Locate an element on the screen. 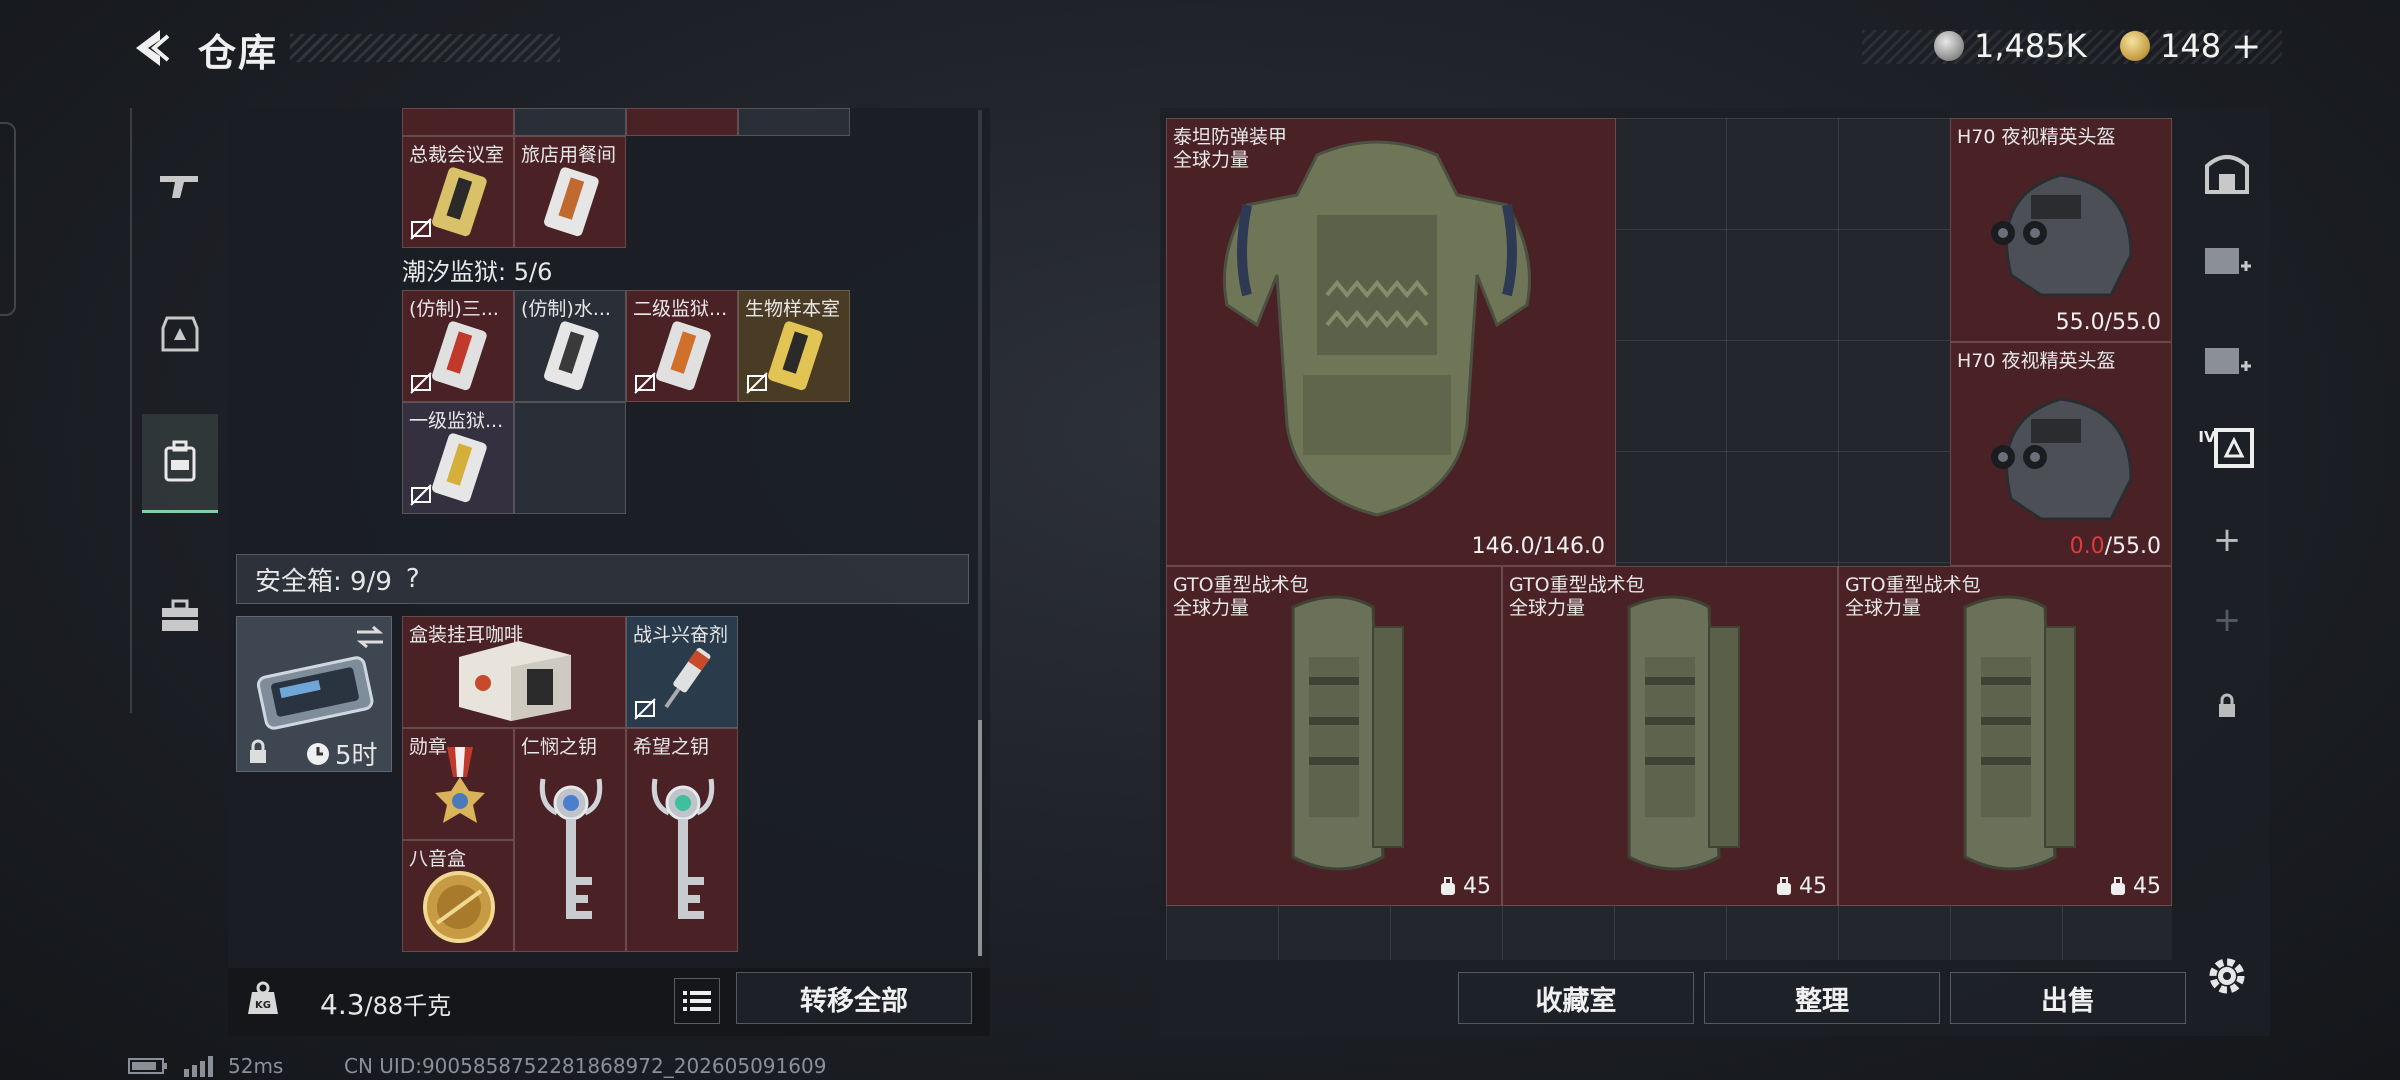  ornate-key-icon is located at coordinates (683, 848).